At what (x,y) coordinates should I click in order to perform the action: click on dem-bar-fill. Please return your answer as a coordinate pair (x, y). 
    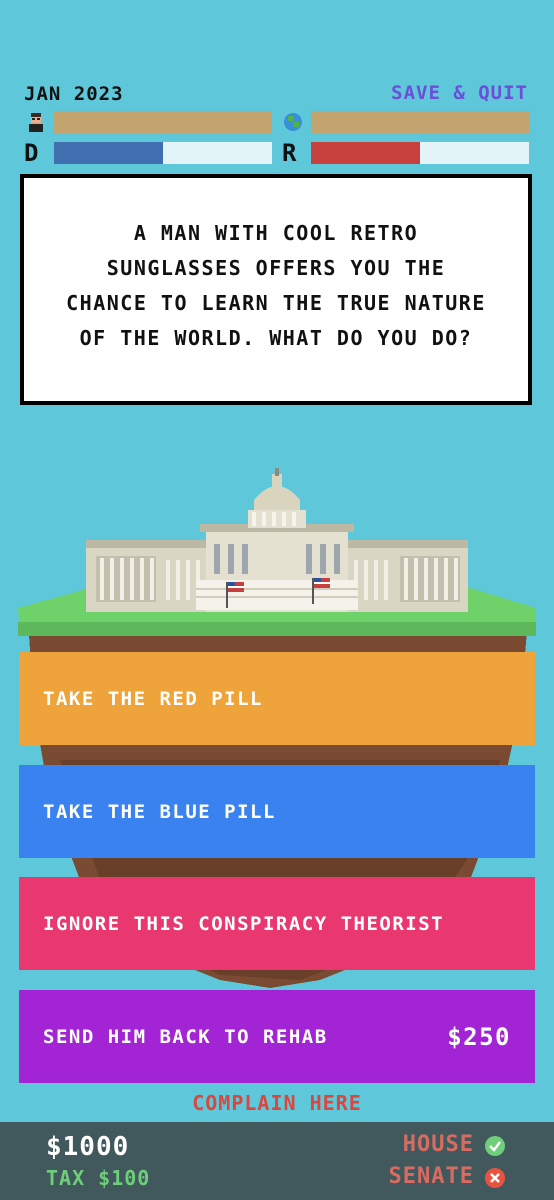
    Looking at the image, I should click on (108, 153).